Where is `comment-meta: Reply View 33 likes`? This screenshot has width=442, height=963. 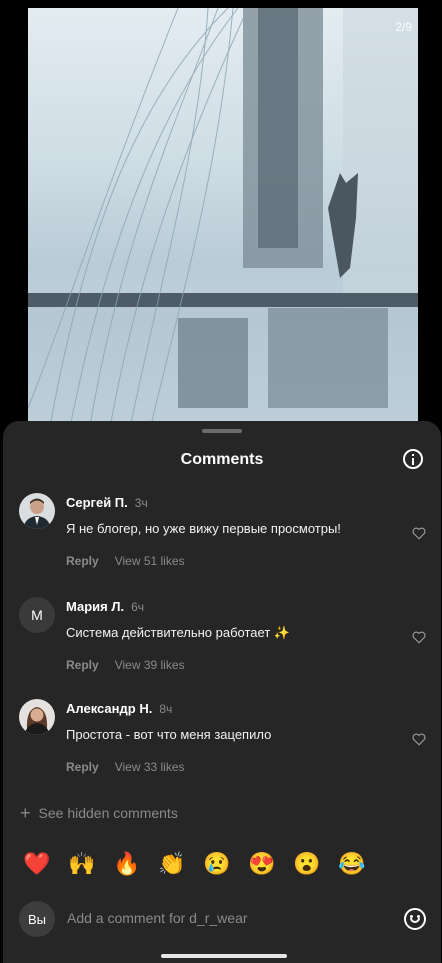 comment-meta: Reply View 33 likes is located at coordinates (125, 767).